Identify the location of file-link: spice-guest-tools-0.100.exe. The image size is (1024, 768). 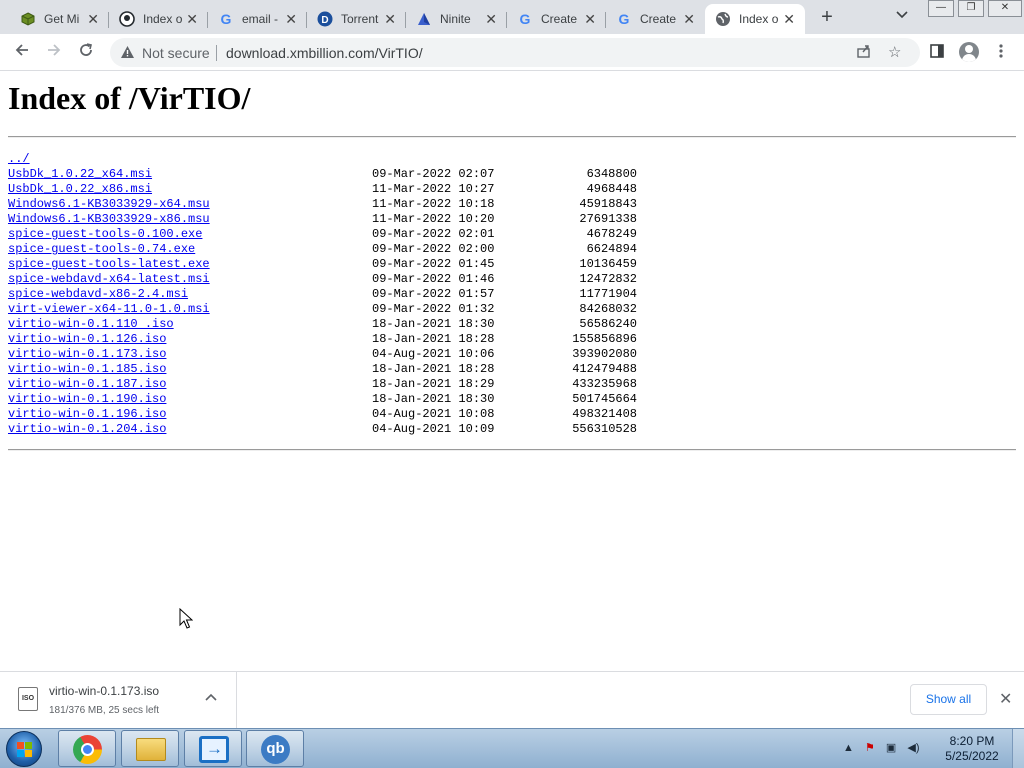
(105, 234).